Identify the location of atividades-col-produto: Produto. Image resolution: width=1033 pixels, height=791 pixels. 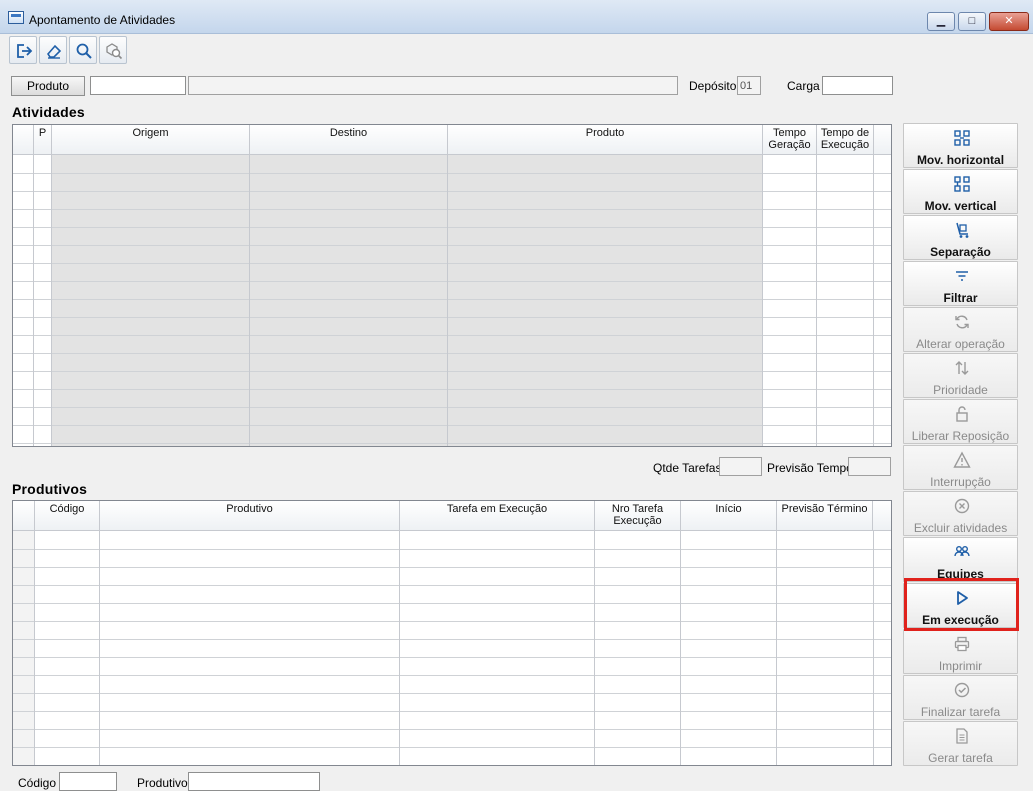
(605, 140).